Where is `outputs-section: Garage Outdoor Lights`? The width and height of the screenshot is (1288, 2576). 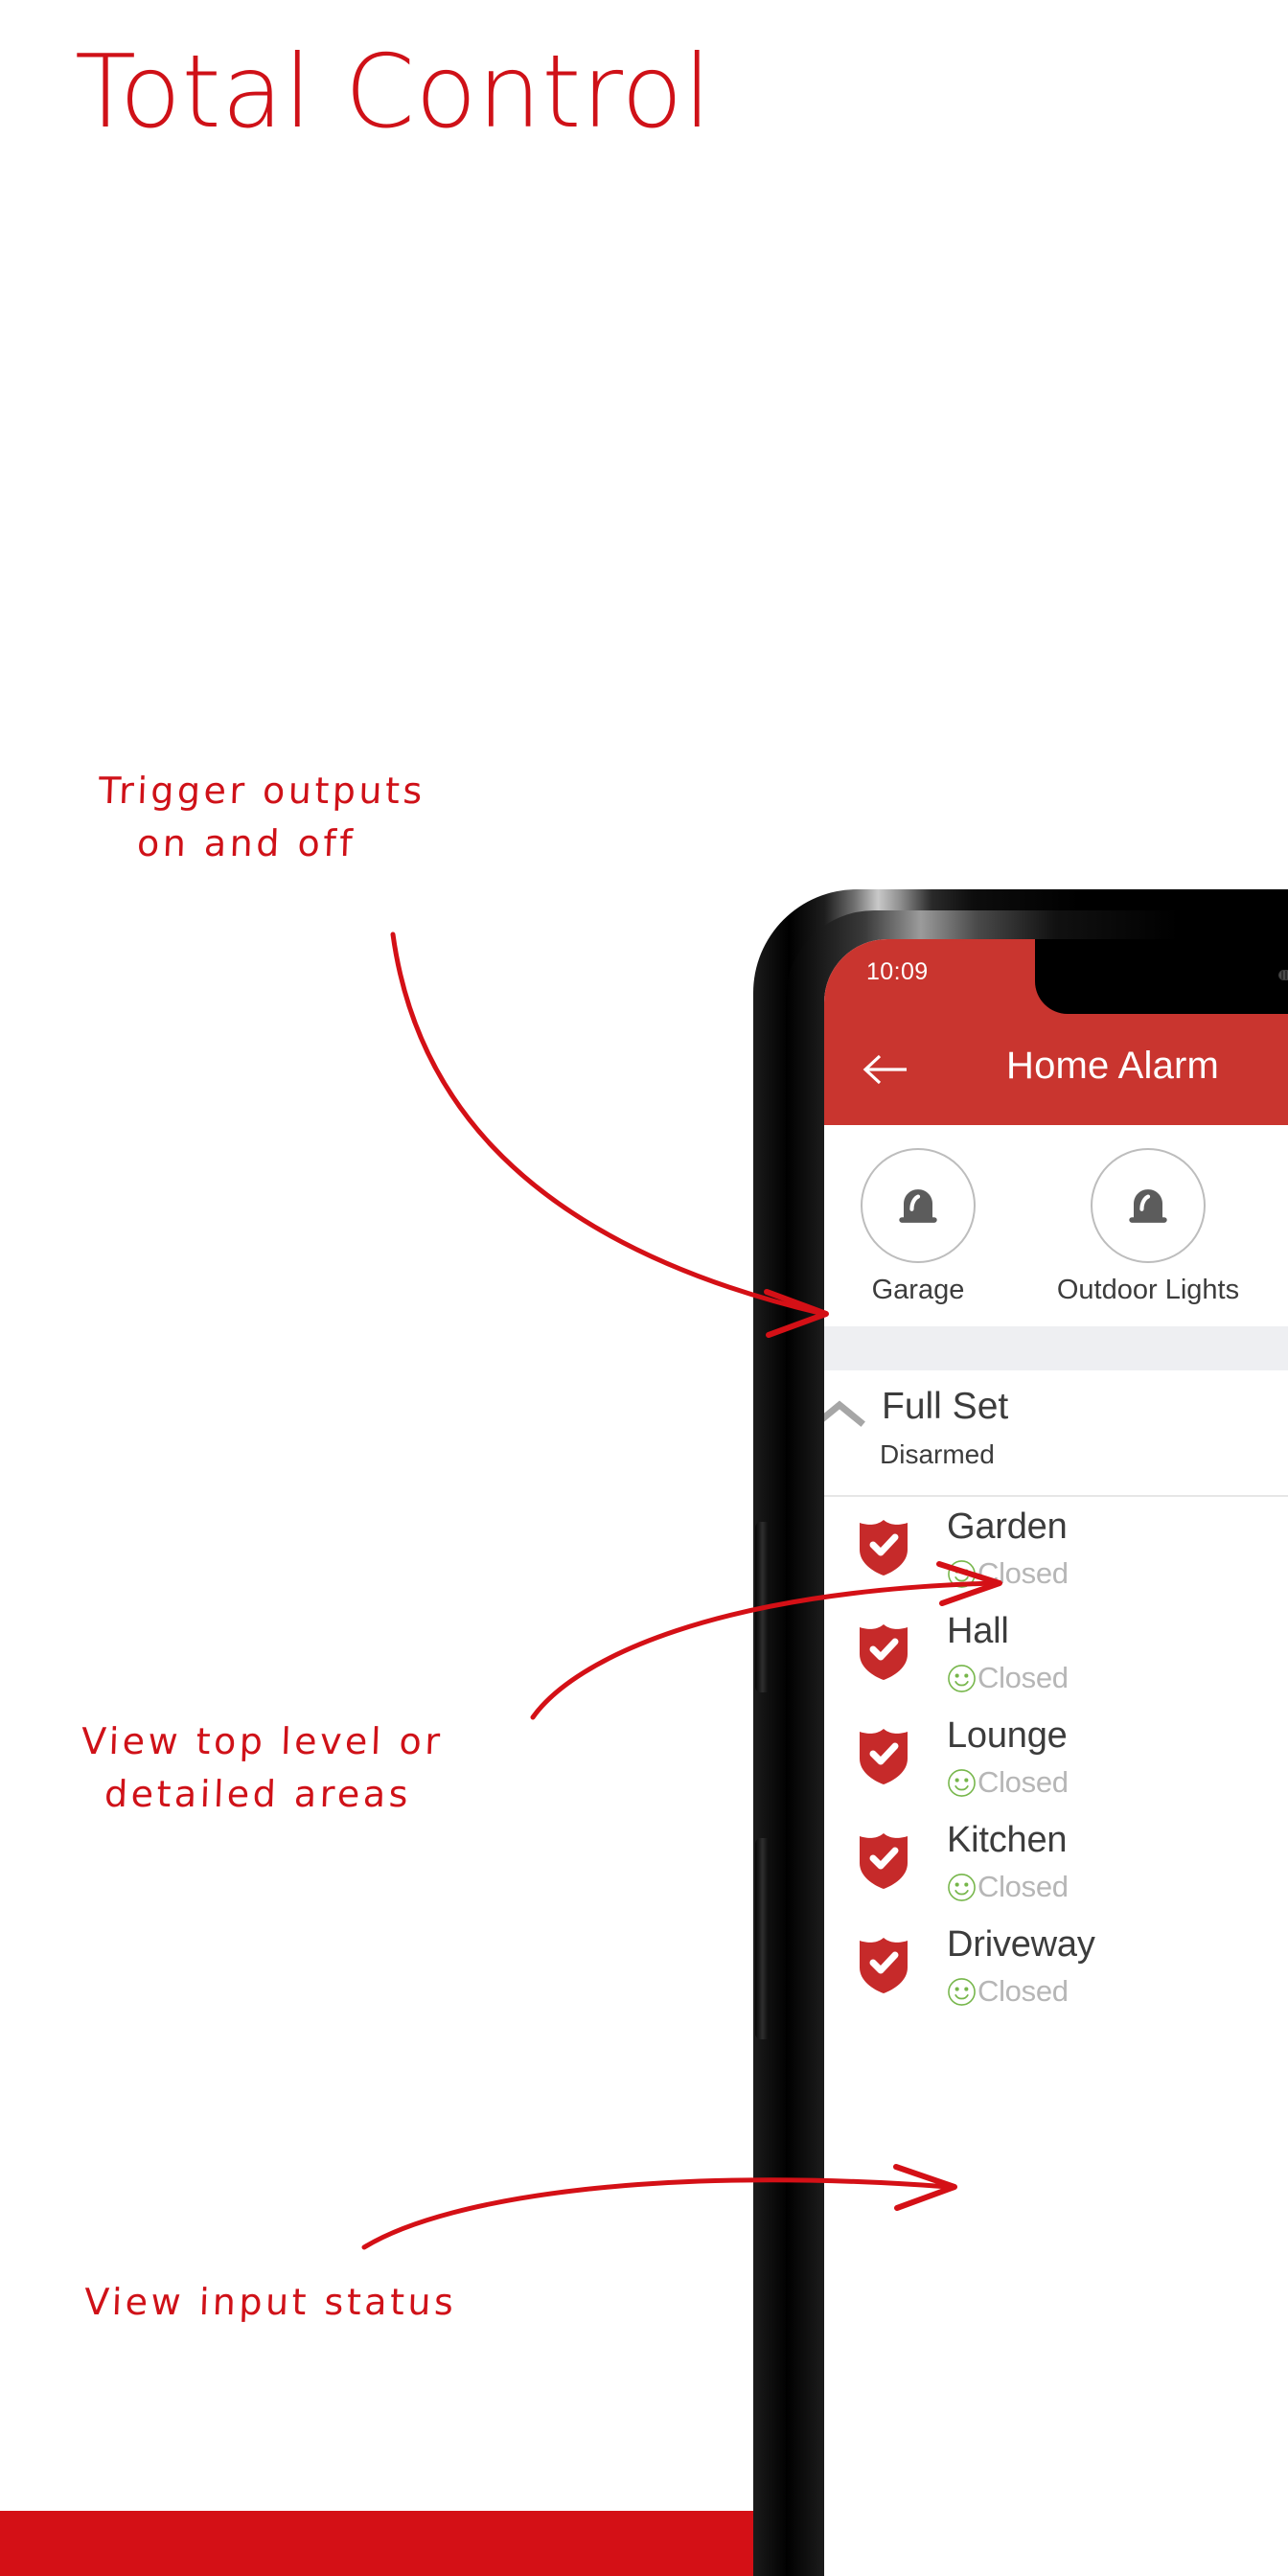
outputs-section: Garage Outdoor Lights is located at coordinates (1056, 1225).